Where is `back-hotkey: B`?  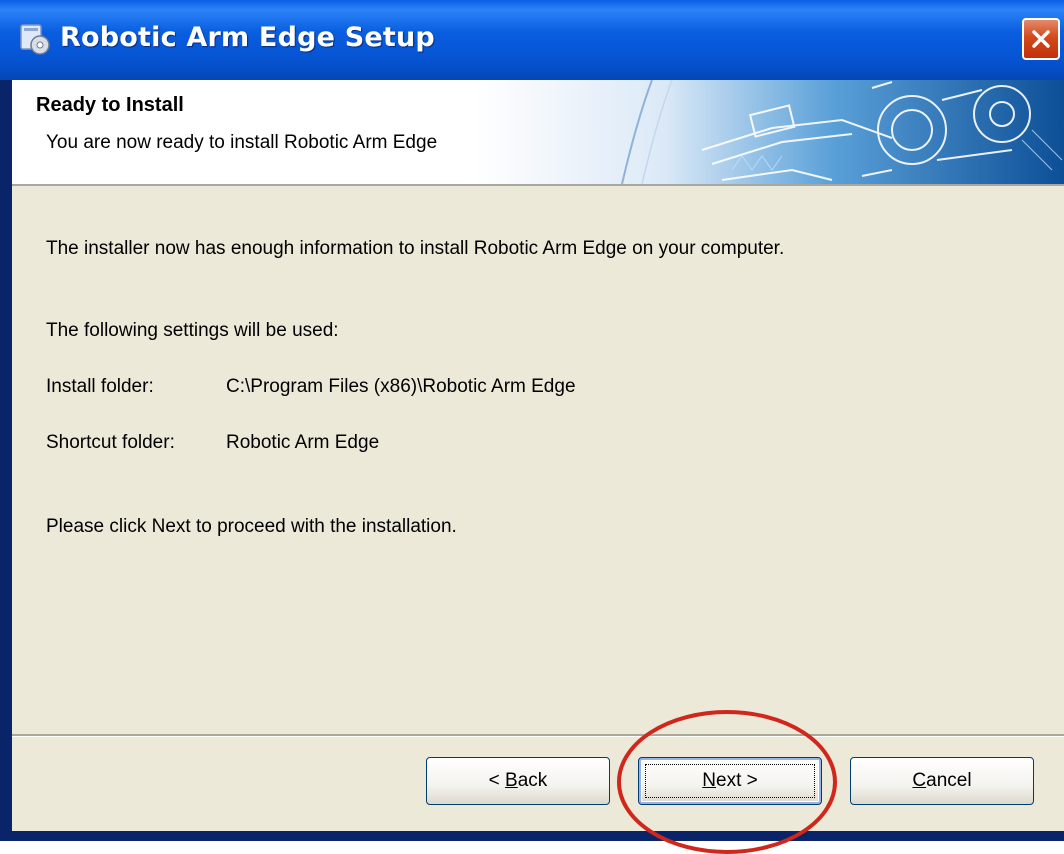
back-hotkey: B is located at coordinates (511, 780).